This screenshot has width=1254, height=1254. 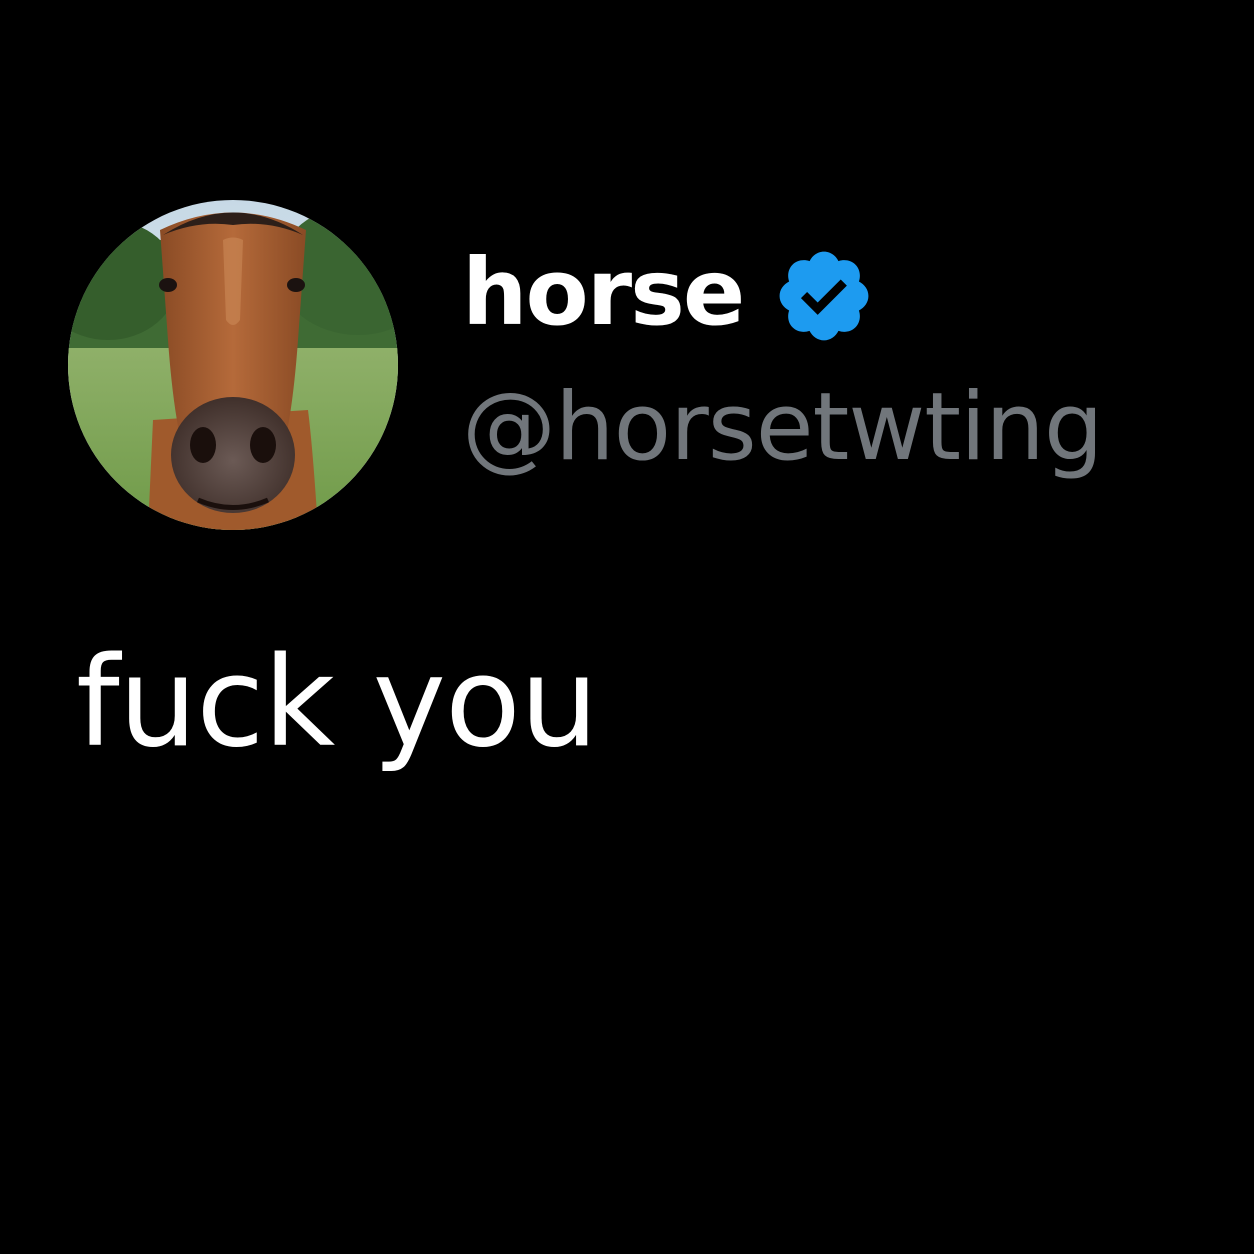 I want to click on avatar, so click(x=233, y=365).